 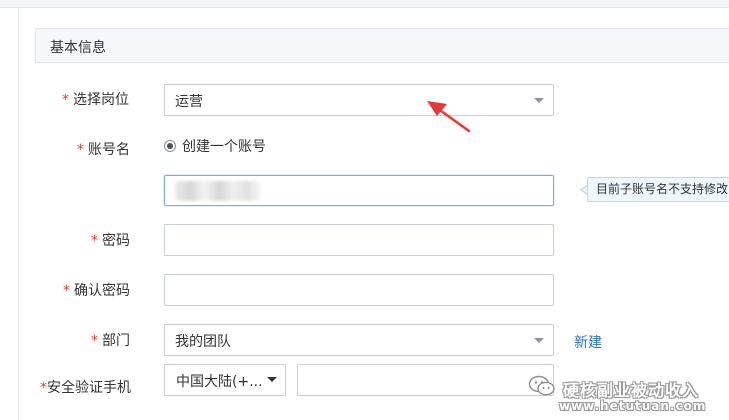 What do you see at coordinates (101, 100) in the screenshot?
I see `position-label-text: 选择岗位` at bounding box center [101, 100].